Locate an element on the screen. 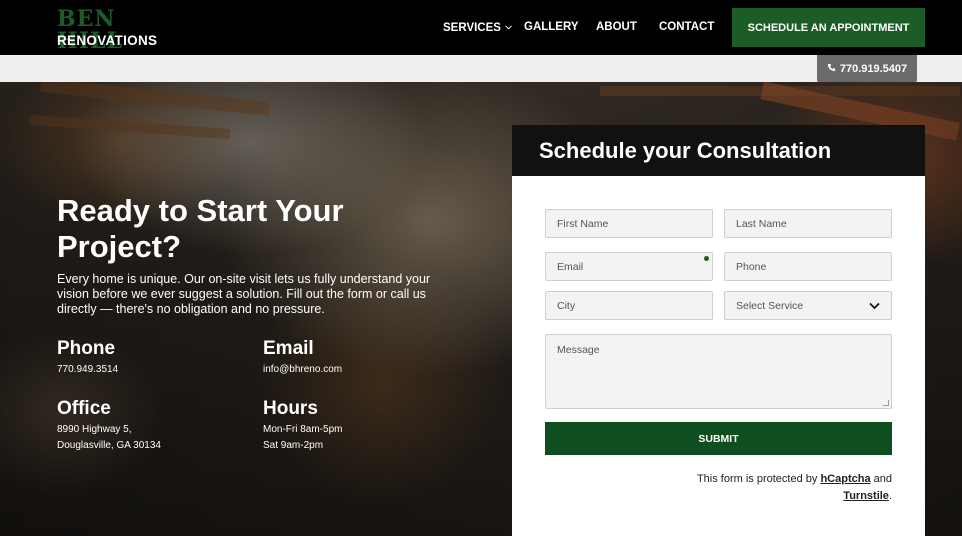 Image resolution: width=962 pixels, height=536 pixels. service-placeholder: Select Service is located at coordinates (770, 305).